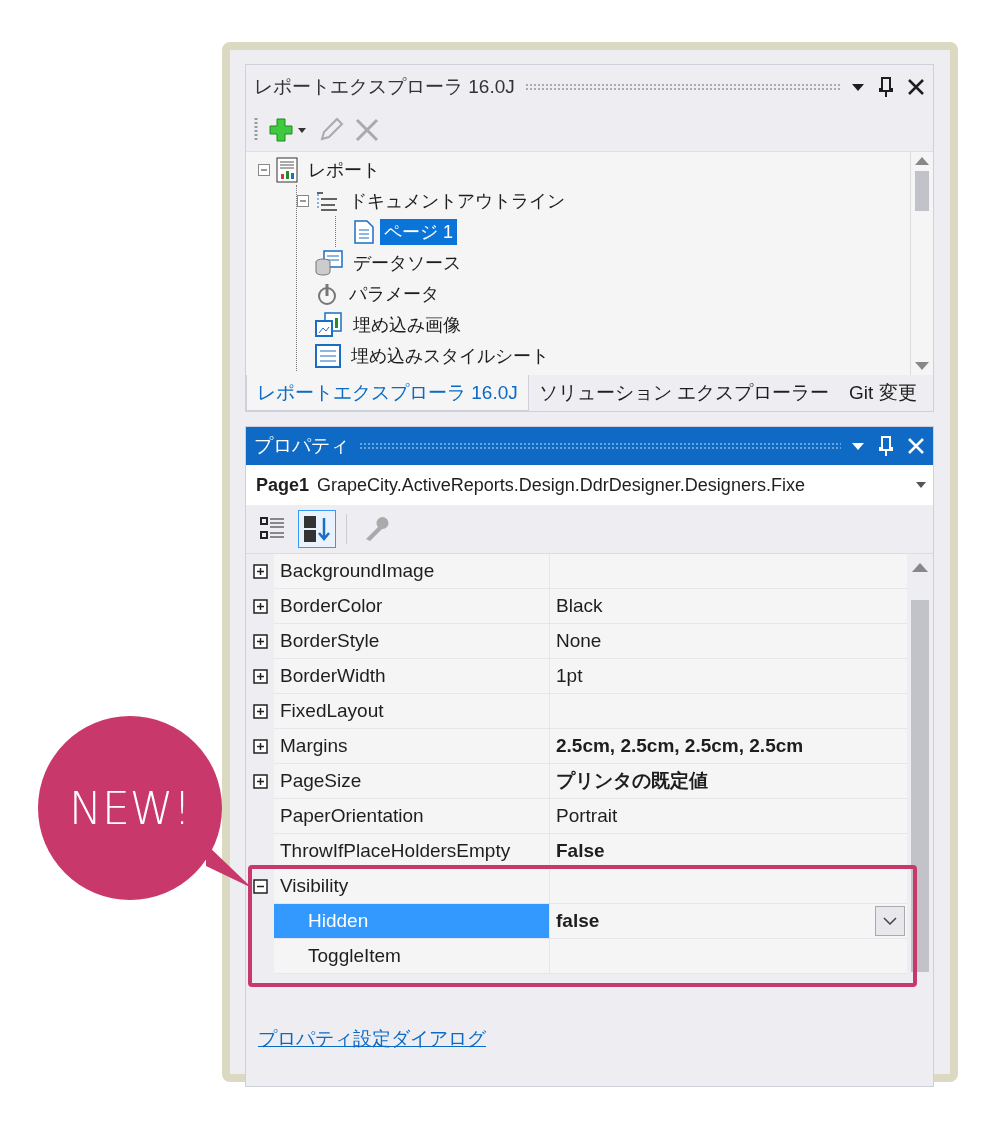 This screenshot has width=1000, height=1129. Describe the element at coordinates (728, 641) in the screenshot. I see `property-value: None` at that location.